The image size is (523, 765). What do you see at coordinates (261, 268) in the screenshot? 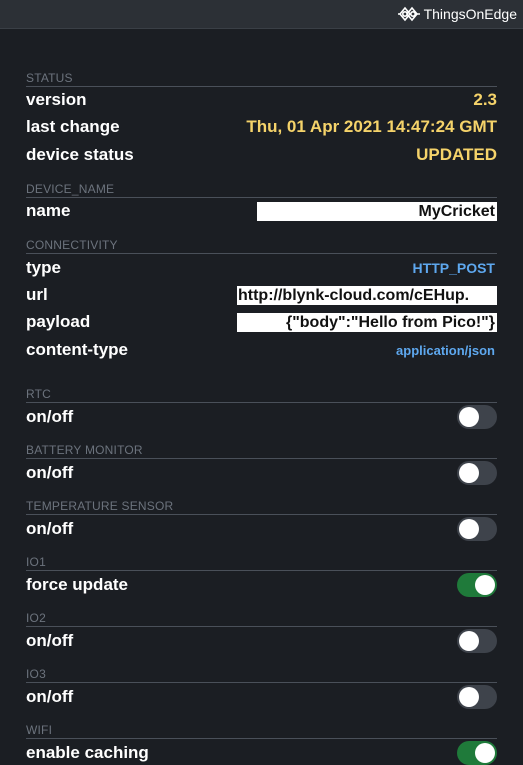
I see `type-row: type HTTP_POST` at bounding box center [261, 268].